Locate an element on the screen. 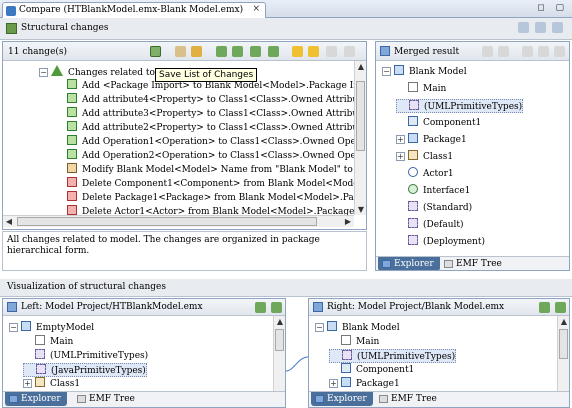 This screenshot has height=408, width=572. filter-icon is located at coordinates (180, 51).